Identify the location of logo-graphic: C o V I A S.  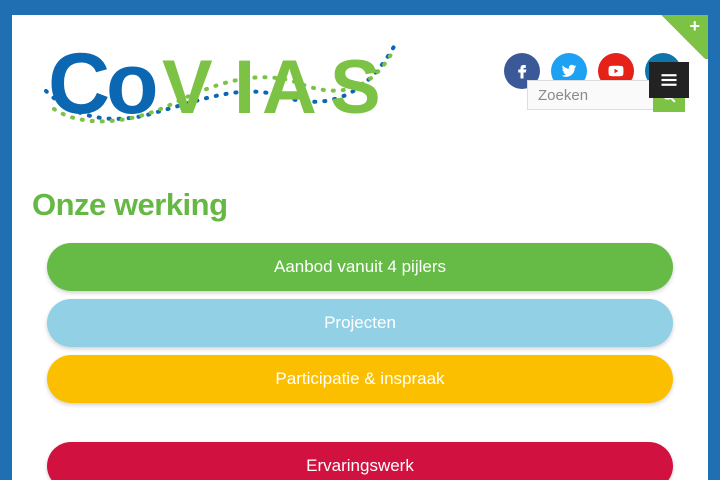
(220, 82).